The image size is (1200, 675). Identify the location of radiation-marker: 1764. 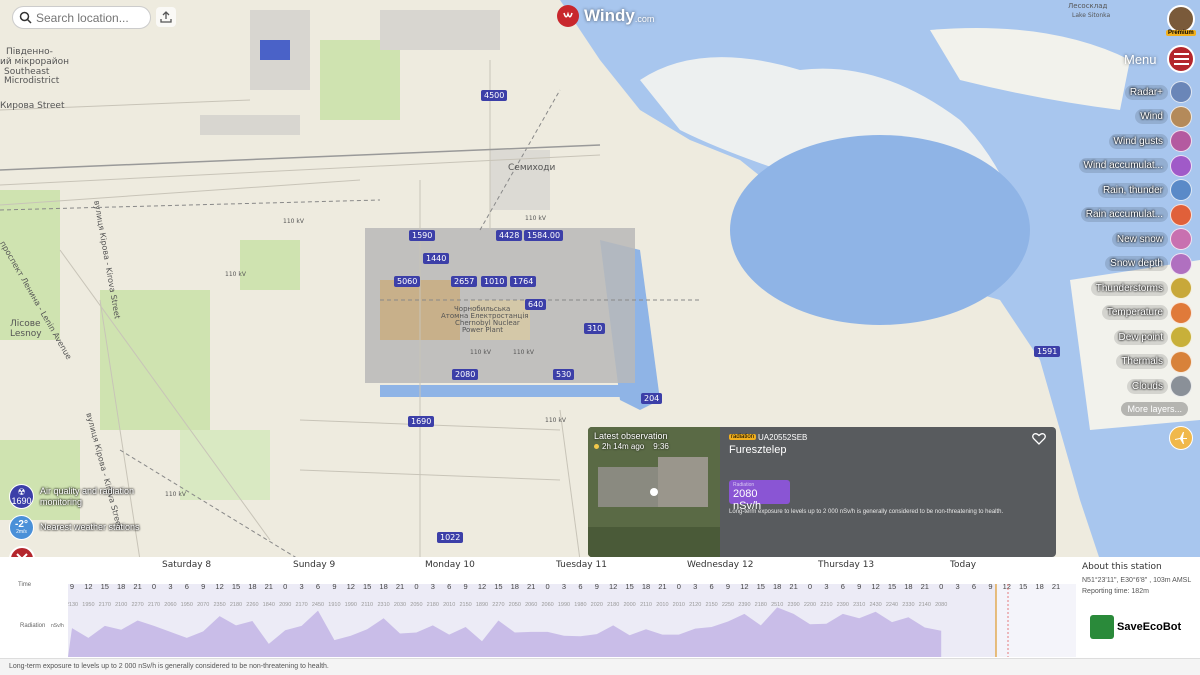
(523, 281).